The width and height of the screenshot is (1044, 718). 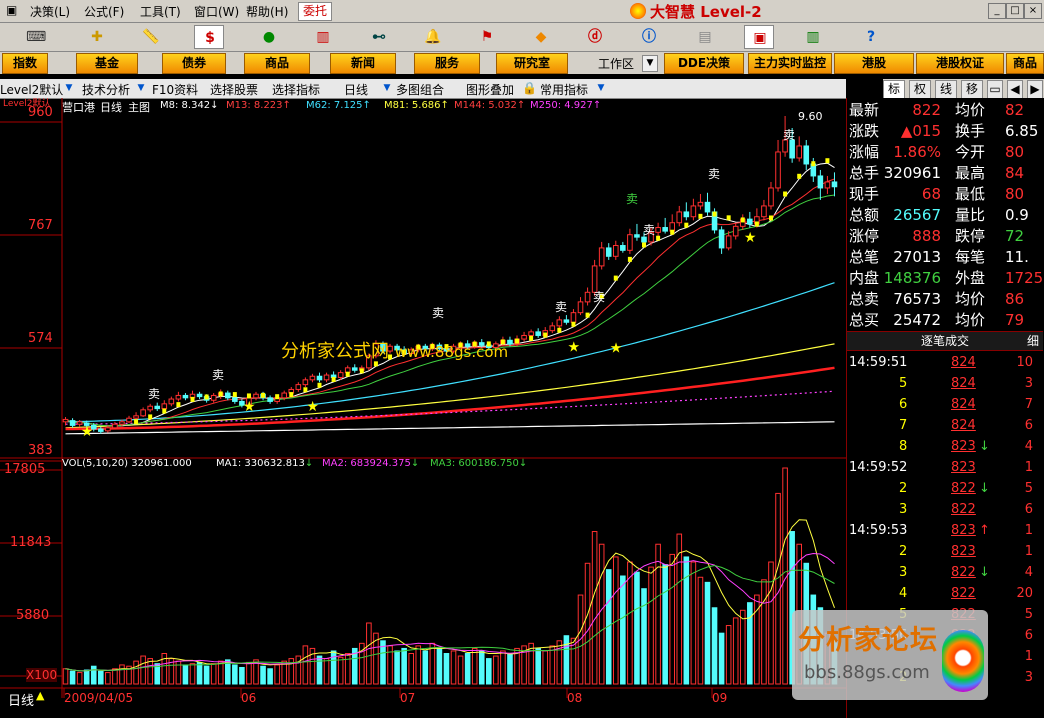 I want to click on nav-commodity: 商品, so click(x=277, y=63).